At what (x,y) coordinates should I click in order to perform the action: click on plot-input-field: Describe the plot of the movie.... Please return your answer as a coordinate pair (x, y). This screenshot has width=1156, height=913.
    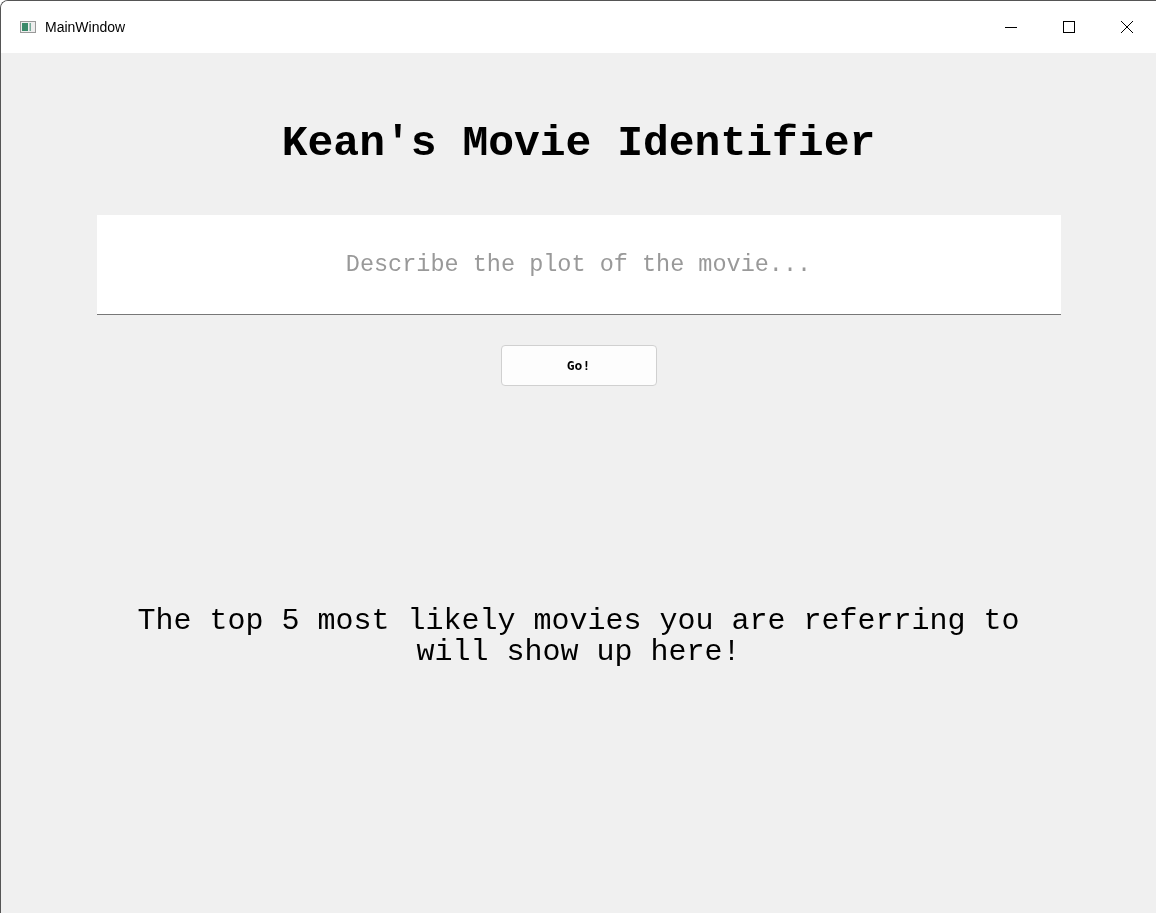
    Looking at the image, I should click on (578, 265).